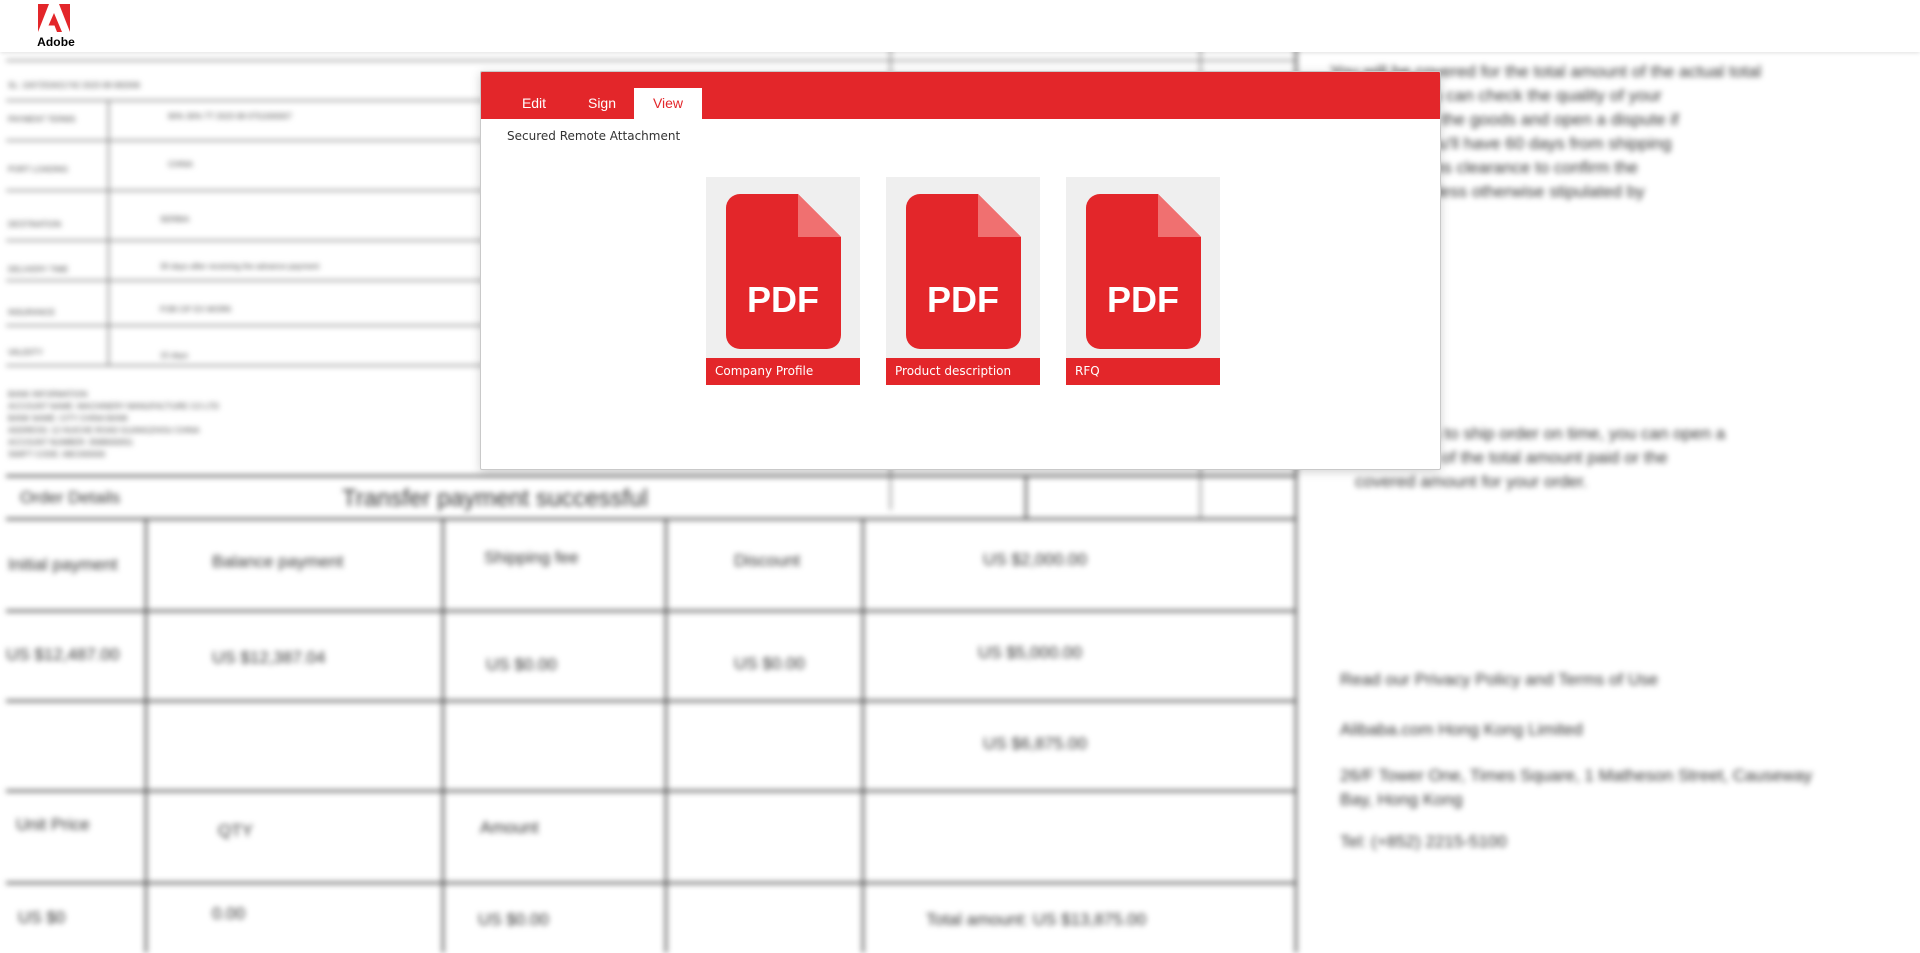  Describe the element at coordinates (54, 18) in the screenshot. I see `adobe-logo-icon` at that location.